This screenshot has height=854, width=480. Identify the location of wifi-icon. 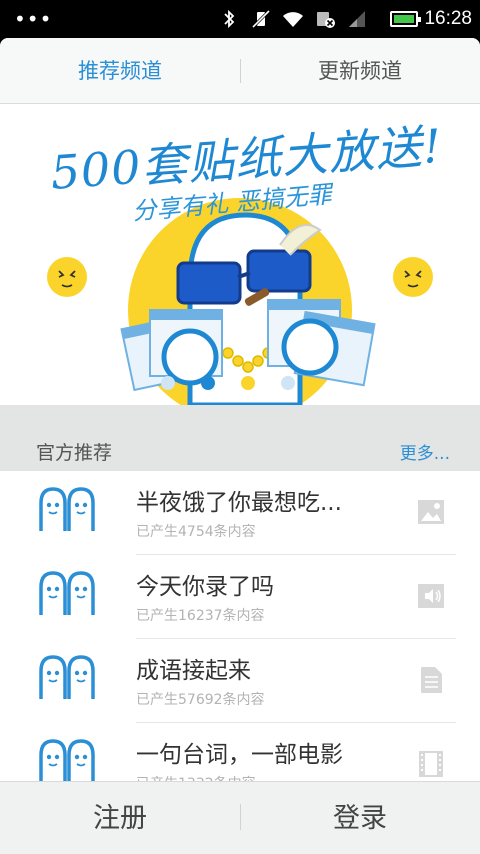
(293, 19).